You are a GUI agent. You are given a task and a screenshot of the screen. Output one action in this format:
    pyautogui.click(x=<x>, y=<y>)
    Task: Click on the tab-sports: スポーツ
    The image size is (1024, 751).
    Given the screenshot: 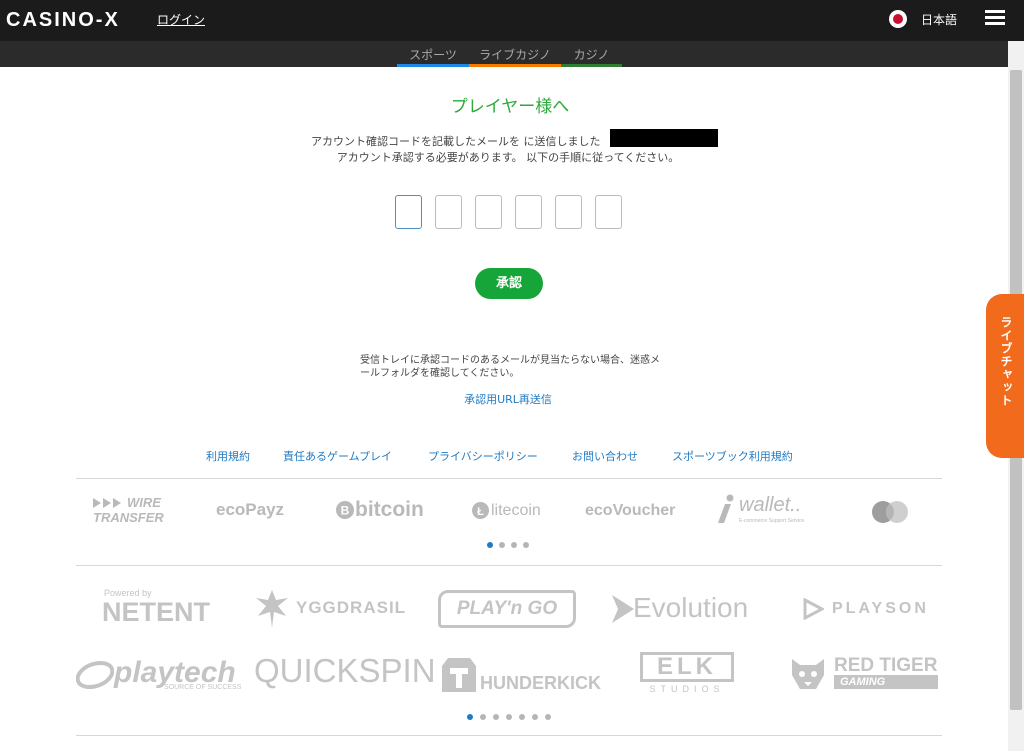 What is the action you would take?
    pyautogui.click(x=433, y=54)
    